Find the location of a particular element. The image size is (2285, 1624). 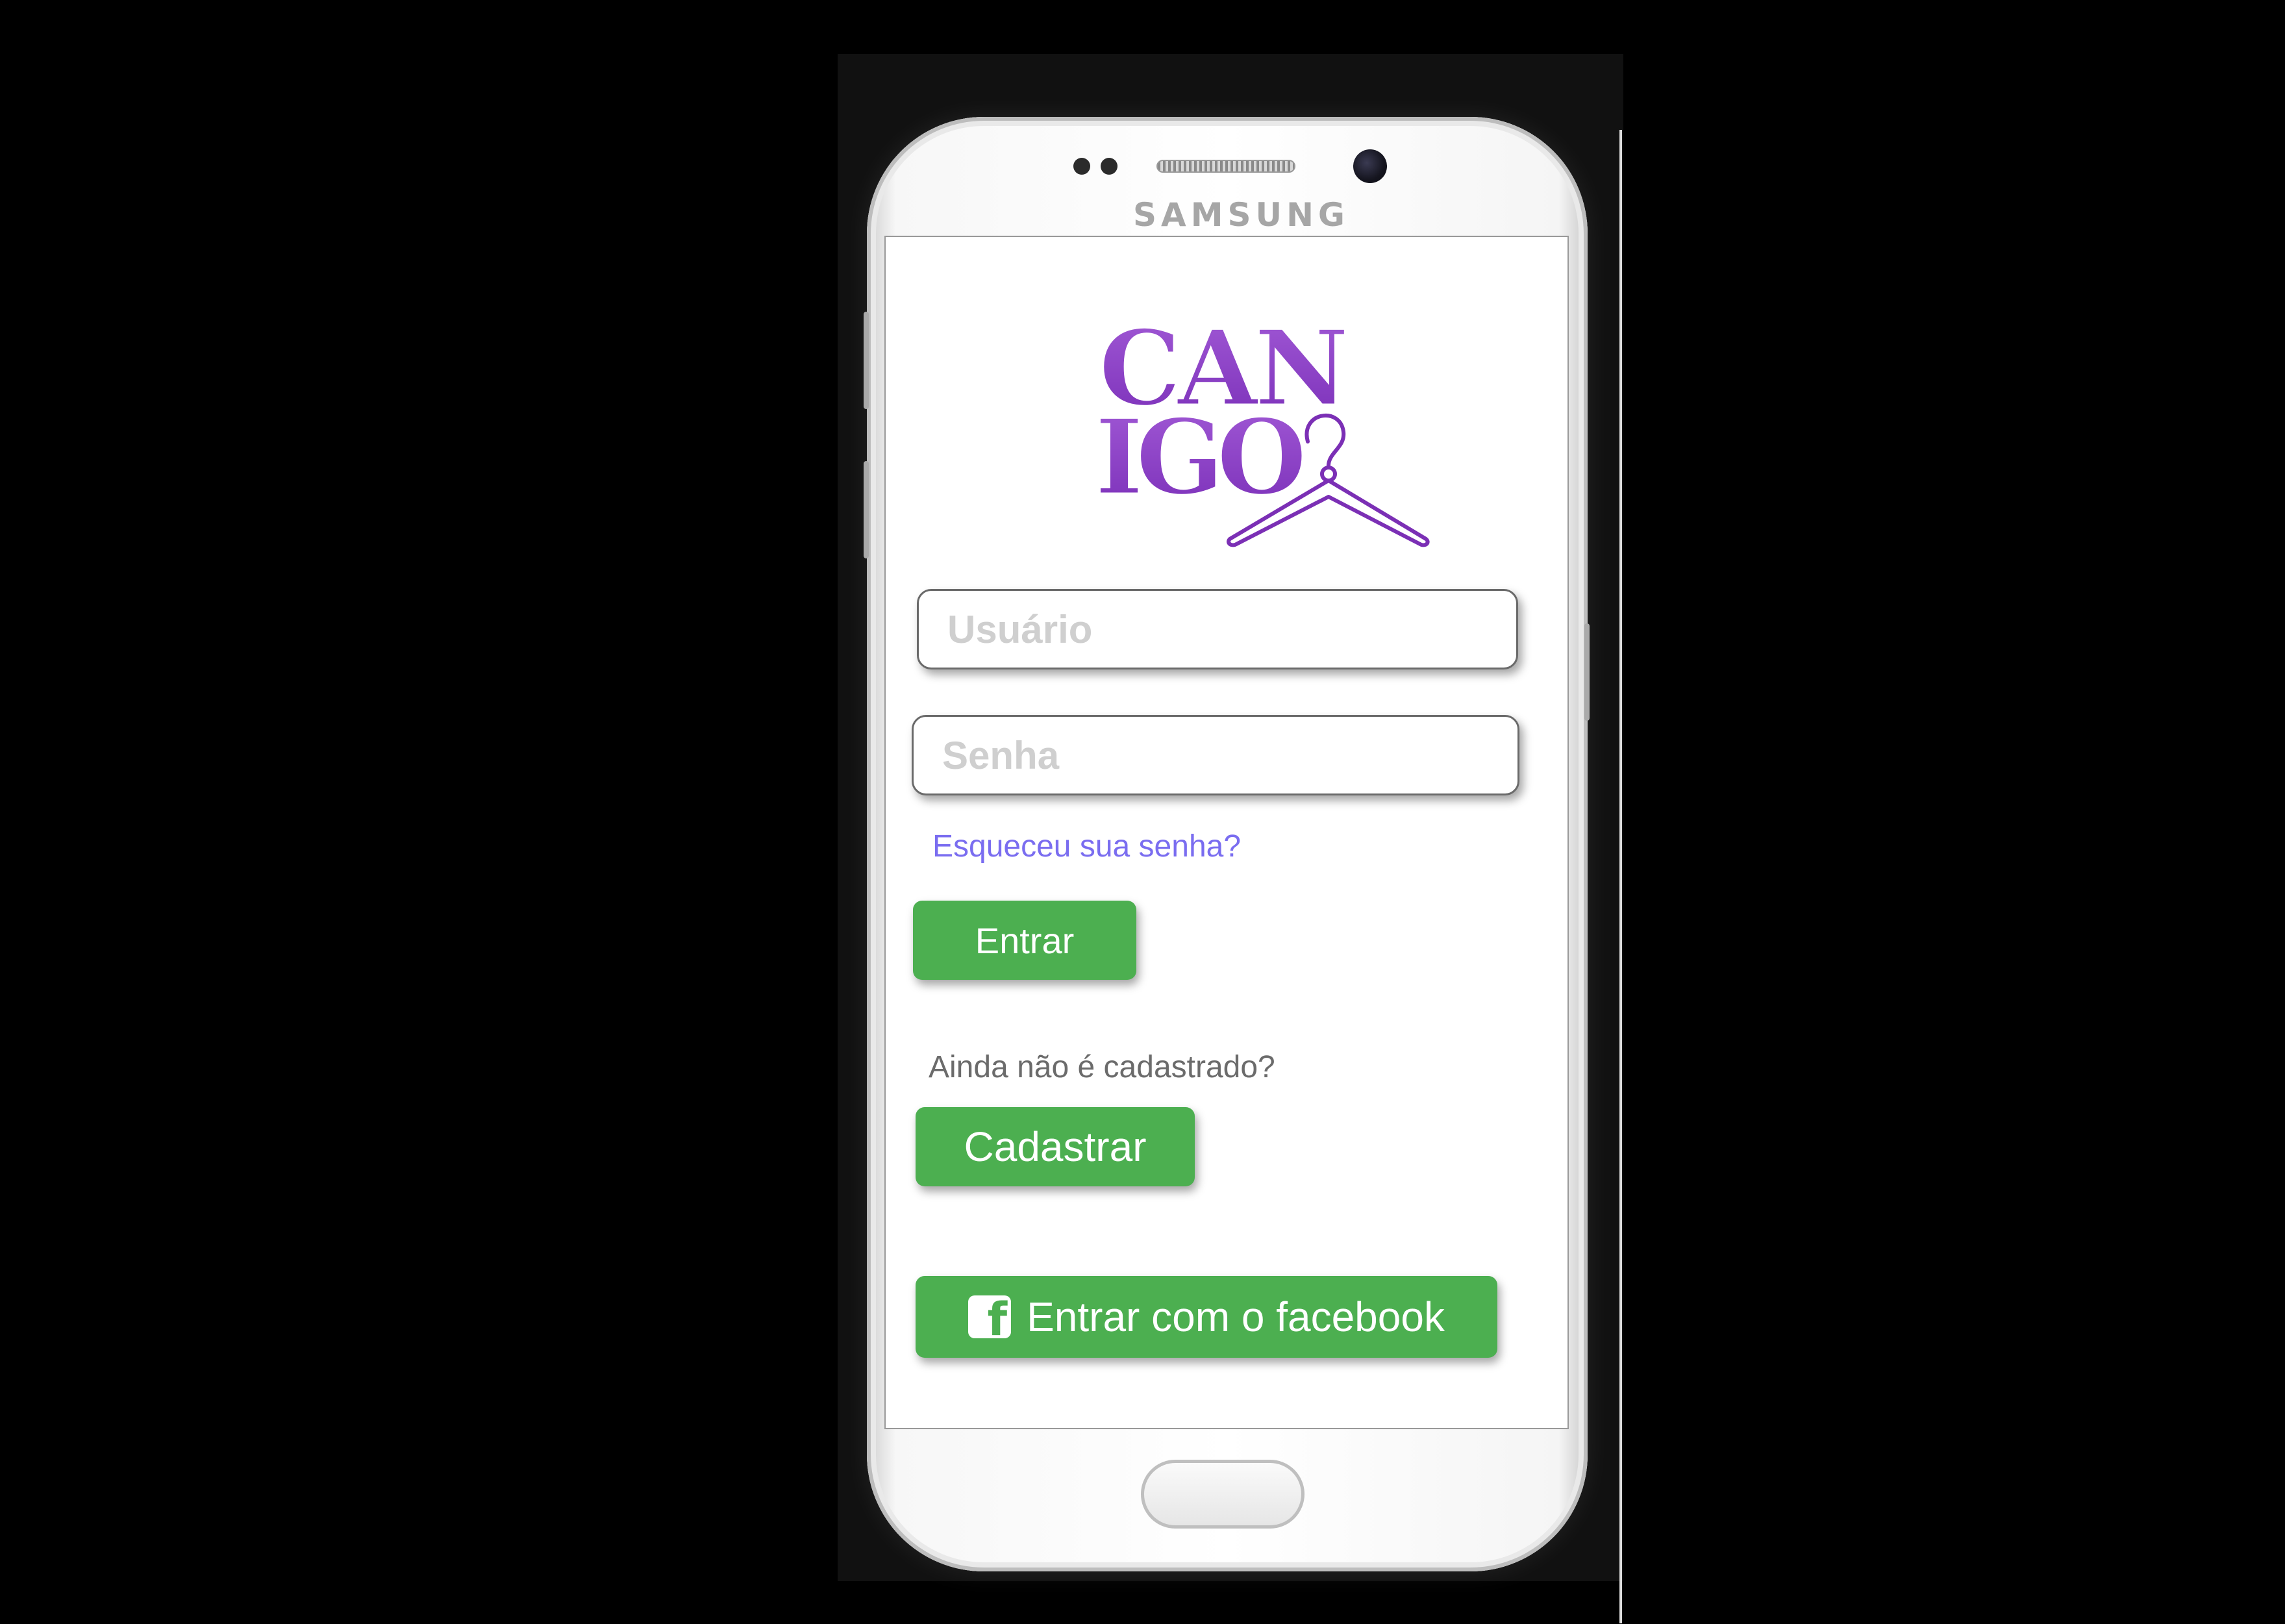

front-camera is located at coordinates (1370, 166).